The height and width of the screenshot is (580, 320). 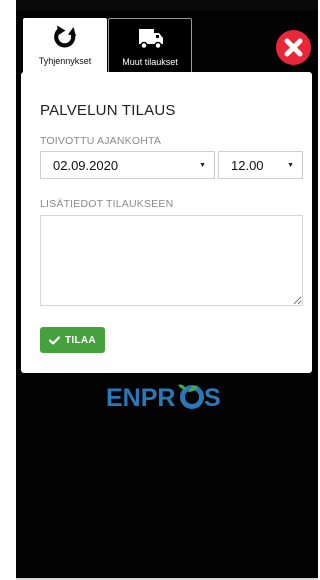 What do you see at coordinates (55, 340) in the screenshot?
I see `check-icon` at bounding box center [55, 340].